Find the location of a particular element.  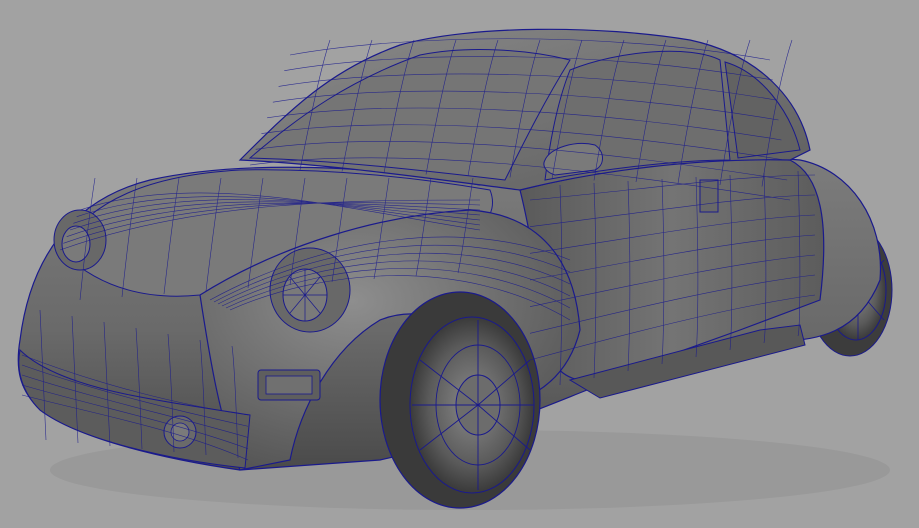

front-wheel is located at coordinates (460, 400).